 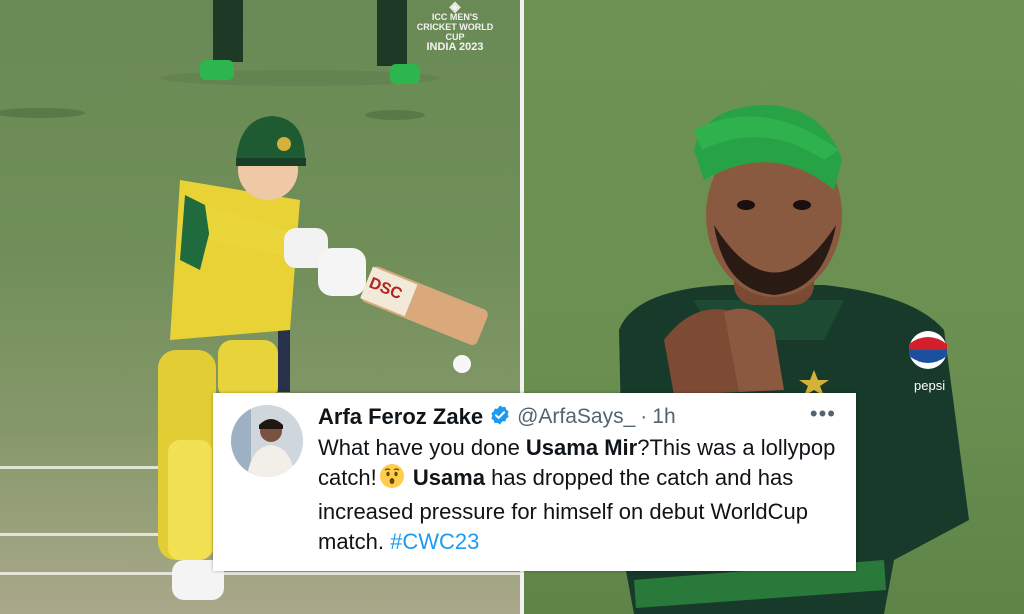 What do you see at coordinates (581, 447) in the screenshot?
I see `bold-name: Usama Mir` at bounding box center [581, 447].